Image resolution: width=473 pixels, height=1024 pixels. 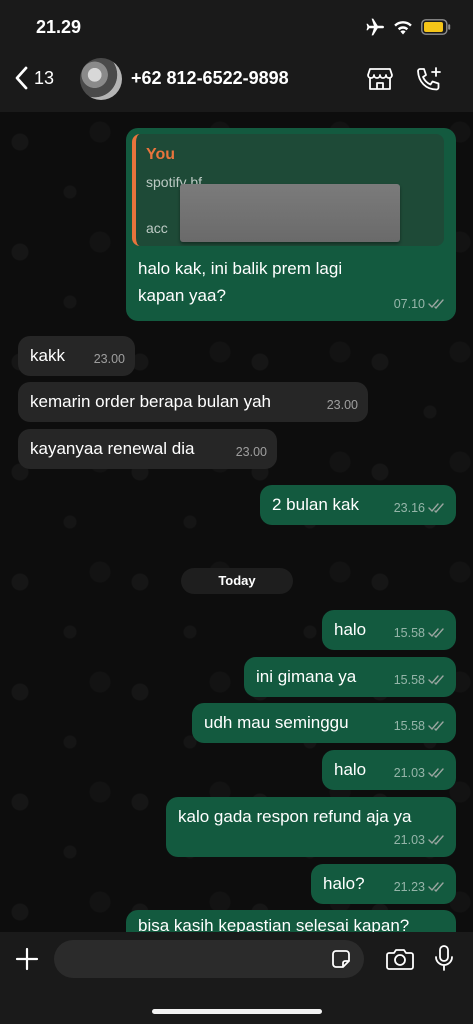 What do you see at coordinates (236, 26) in the screenshot?
I see `status-bar: 21.29` at bounding box center [236, 26].